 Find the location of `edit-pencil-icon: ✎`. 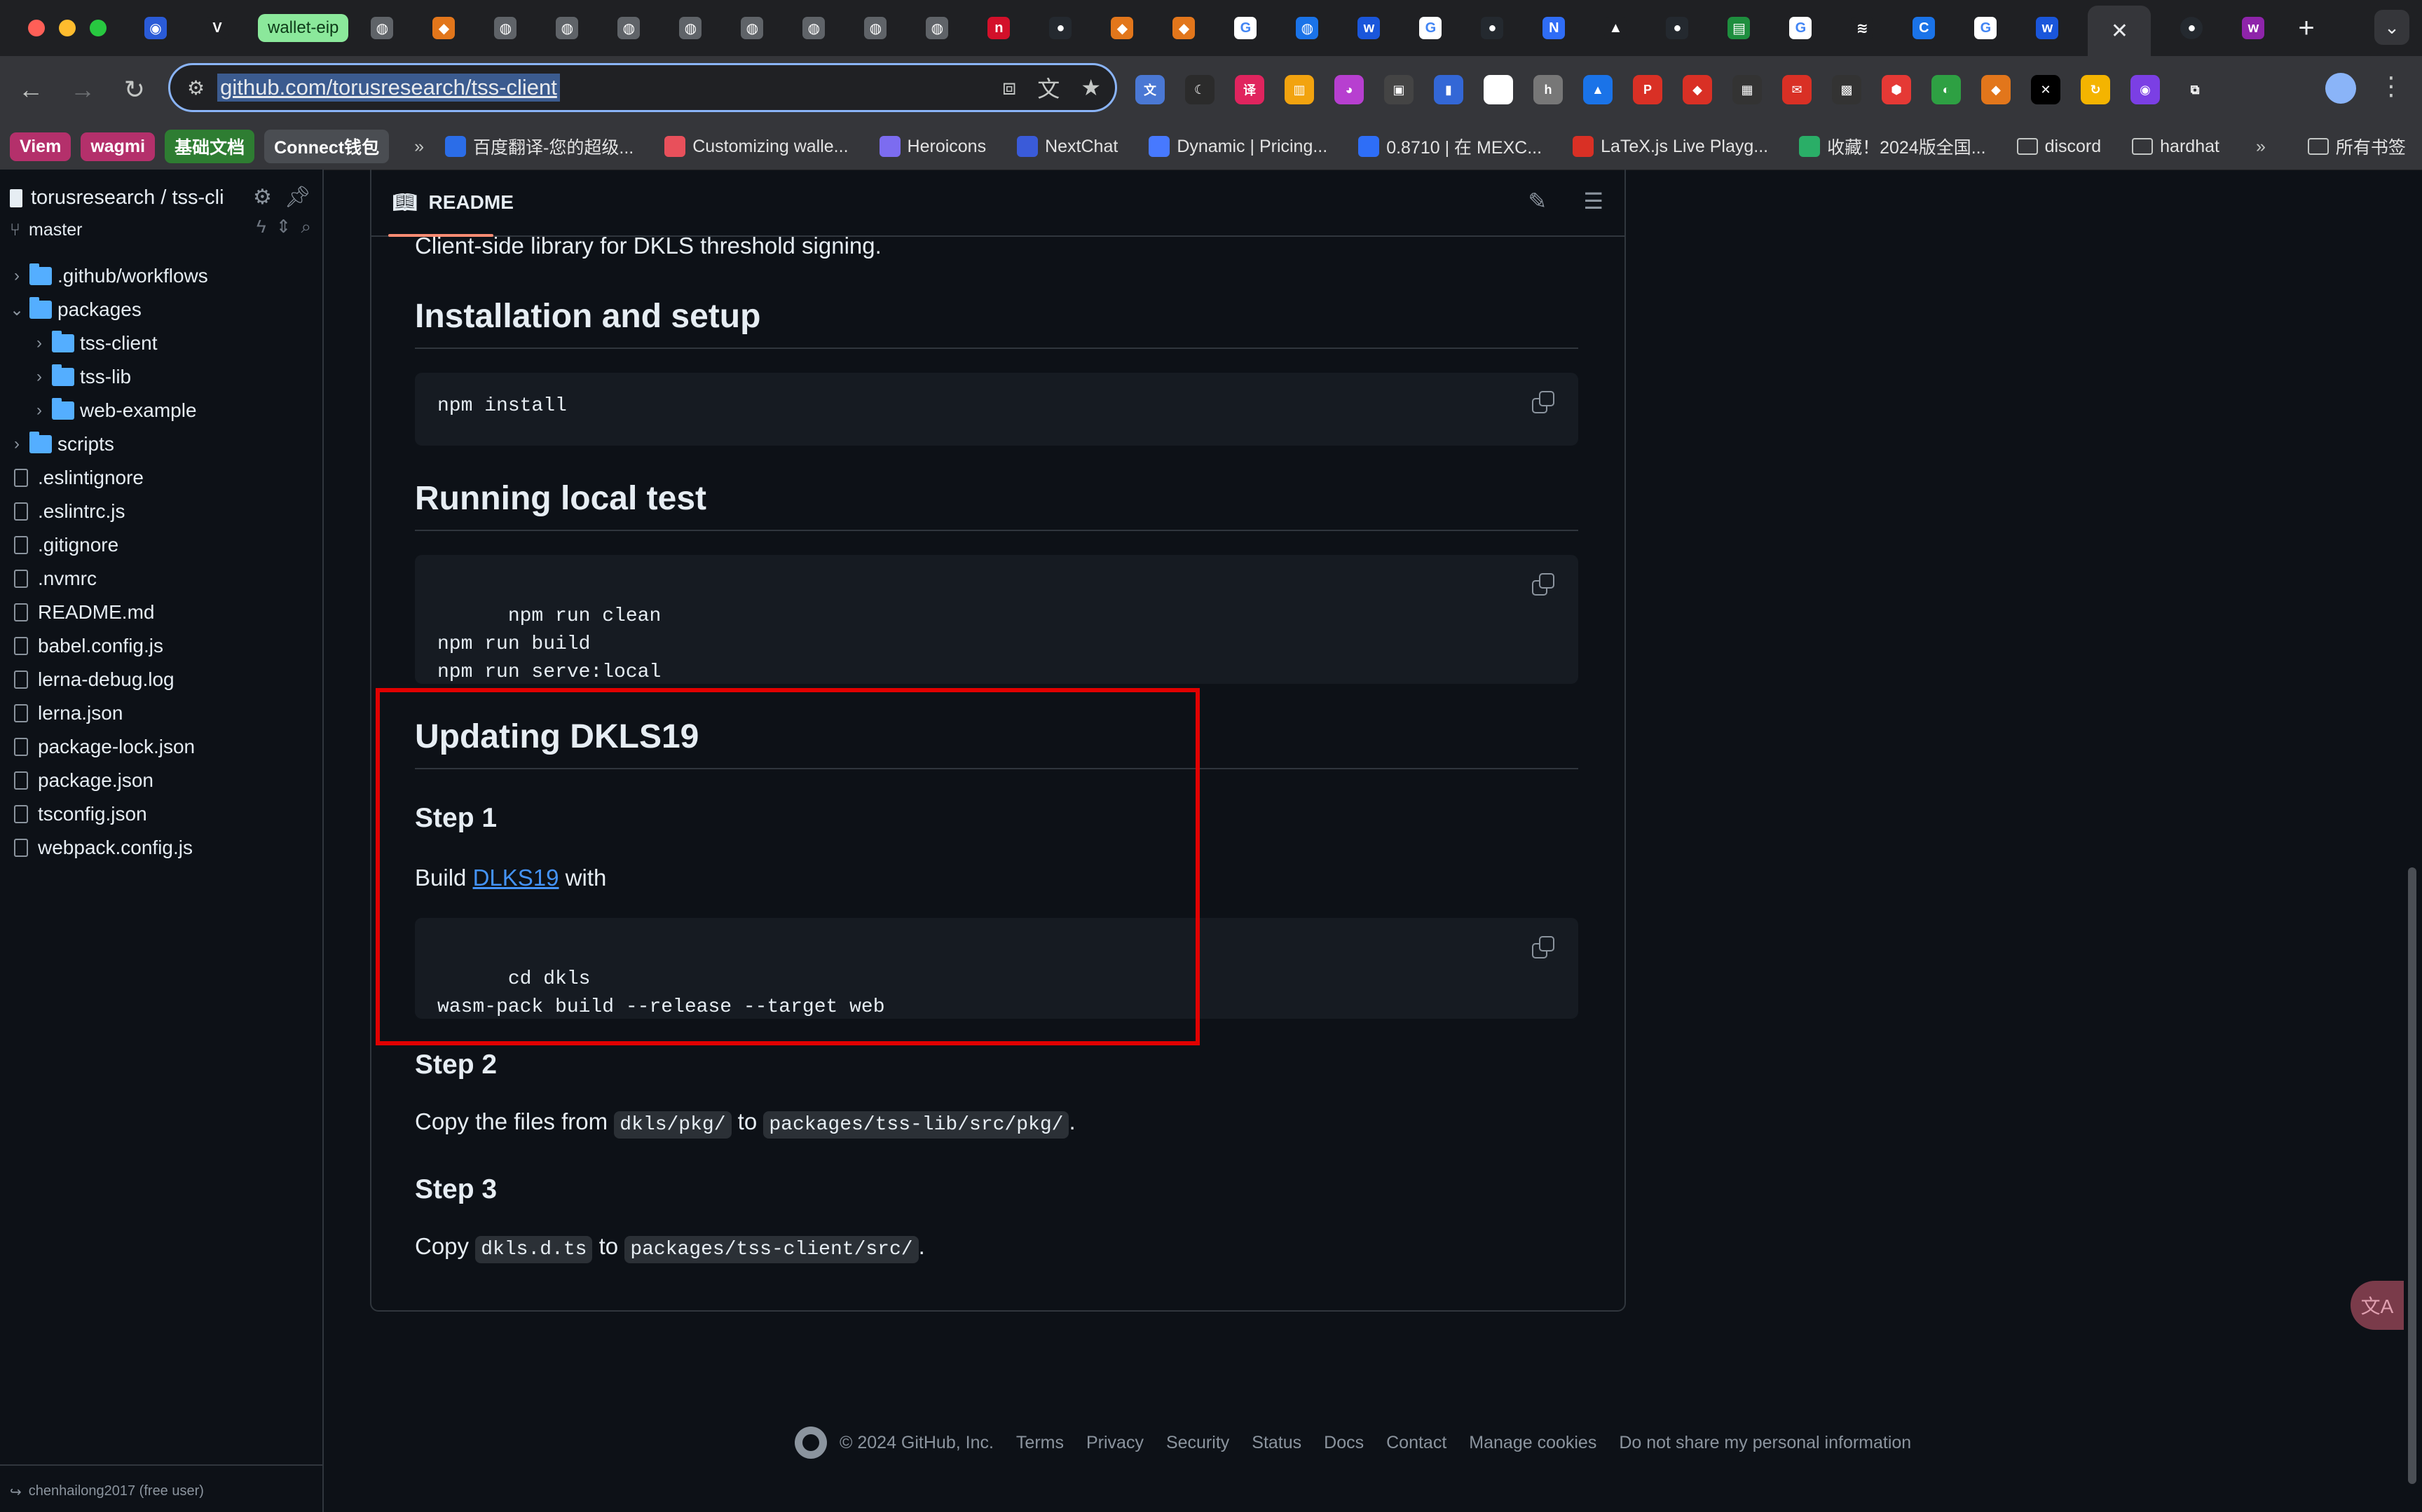

edit-pencil-icon: ✎ is located at coordinates (1538, 201).